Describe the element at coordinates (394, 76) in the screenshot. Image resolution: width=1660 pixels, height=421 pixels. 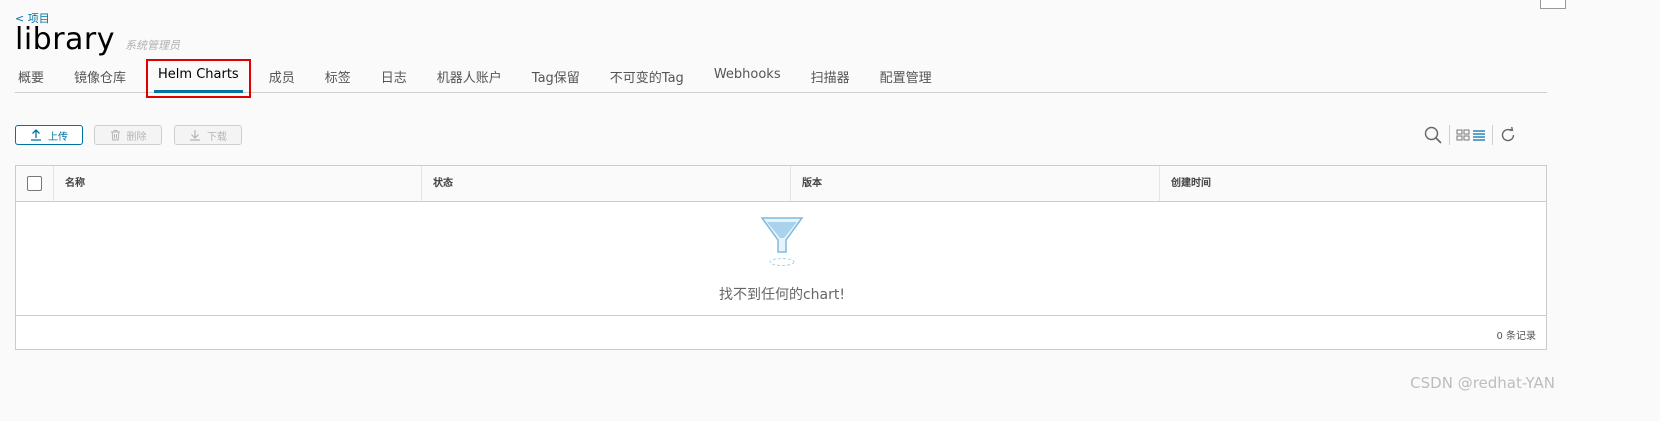
I see `tab-logs: 日志` at that location.